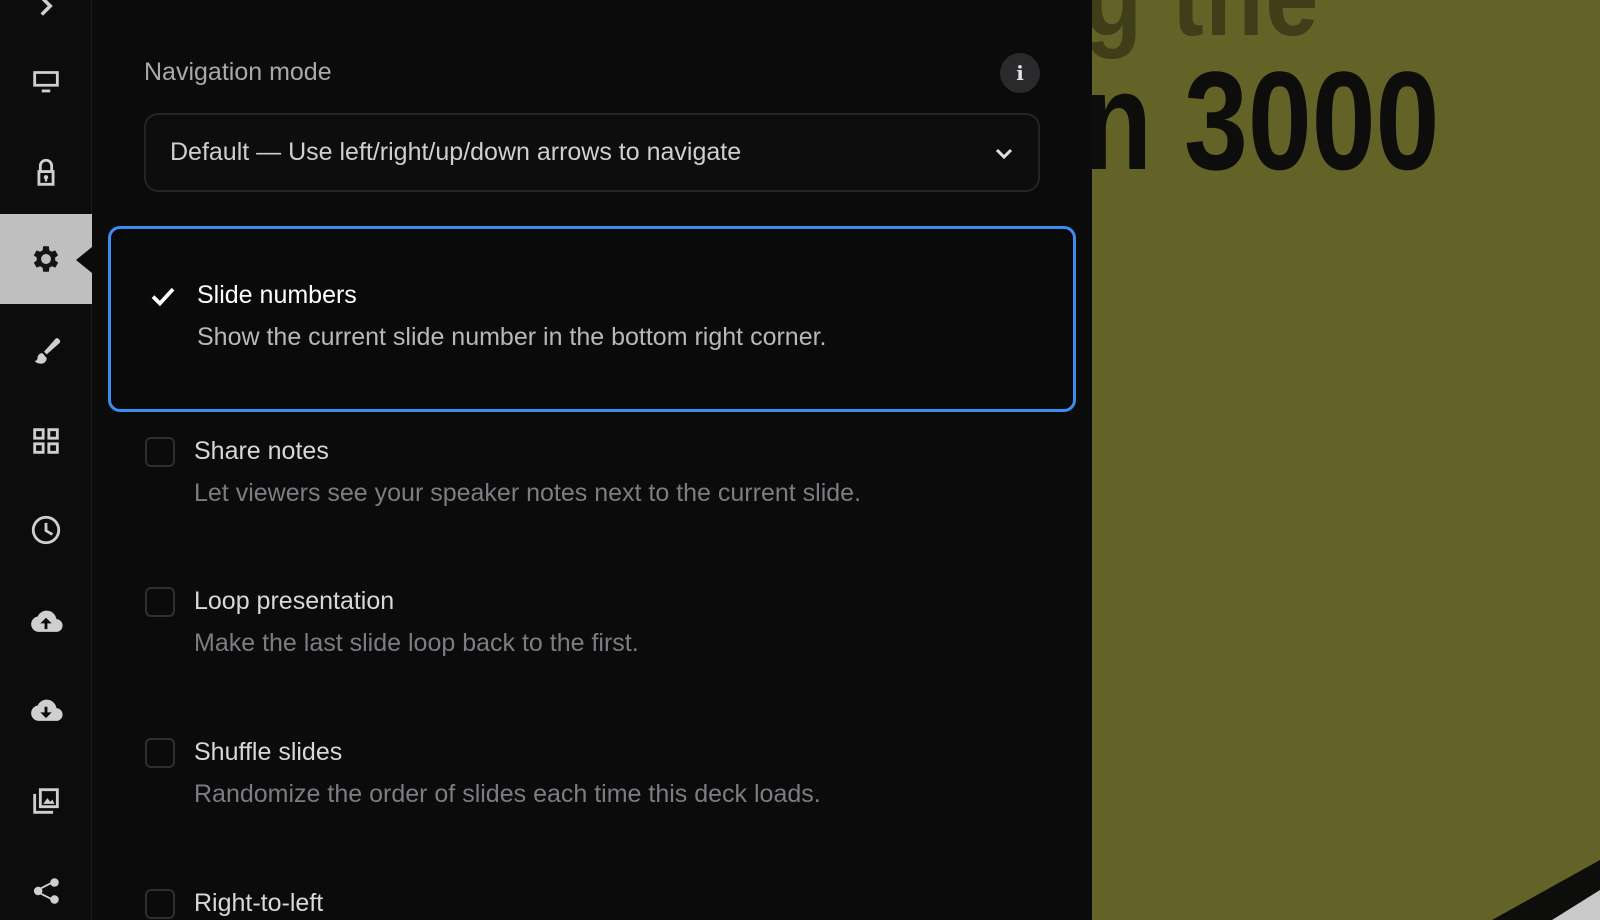 This screenshot has height=920, width=1600. I want to click on grid-icon, so click(46, 441).